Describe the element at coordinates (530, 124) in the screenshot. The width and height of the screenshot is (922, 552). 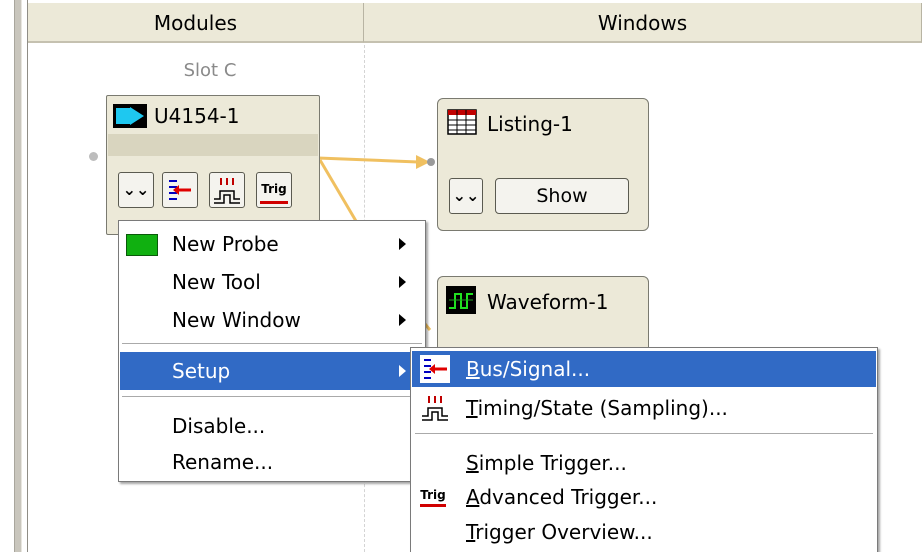
I see `listing-title: Listing-1` at that location.